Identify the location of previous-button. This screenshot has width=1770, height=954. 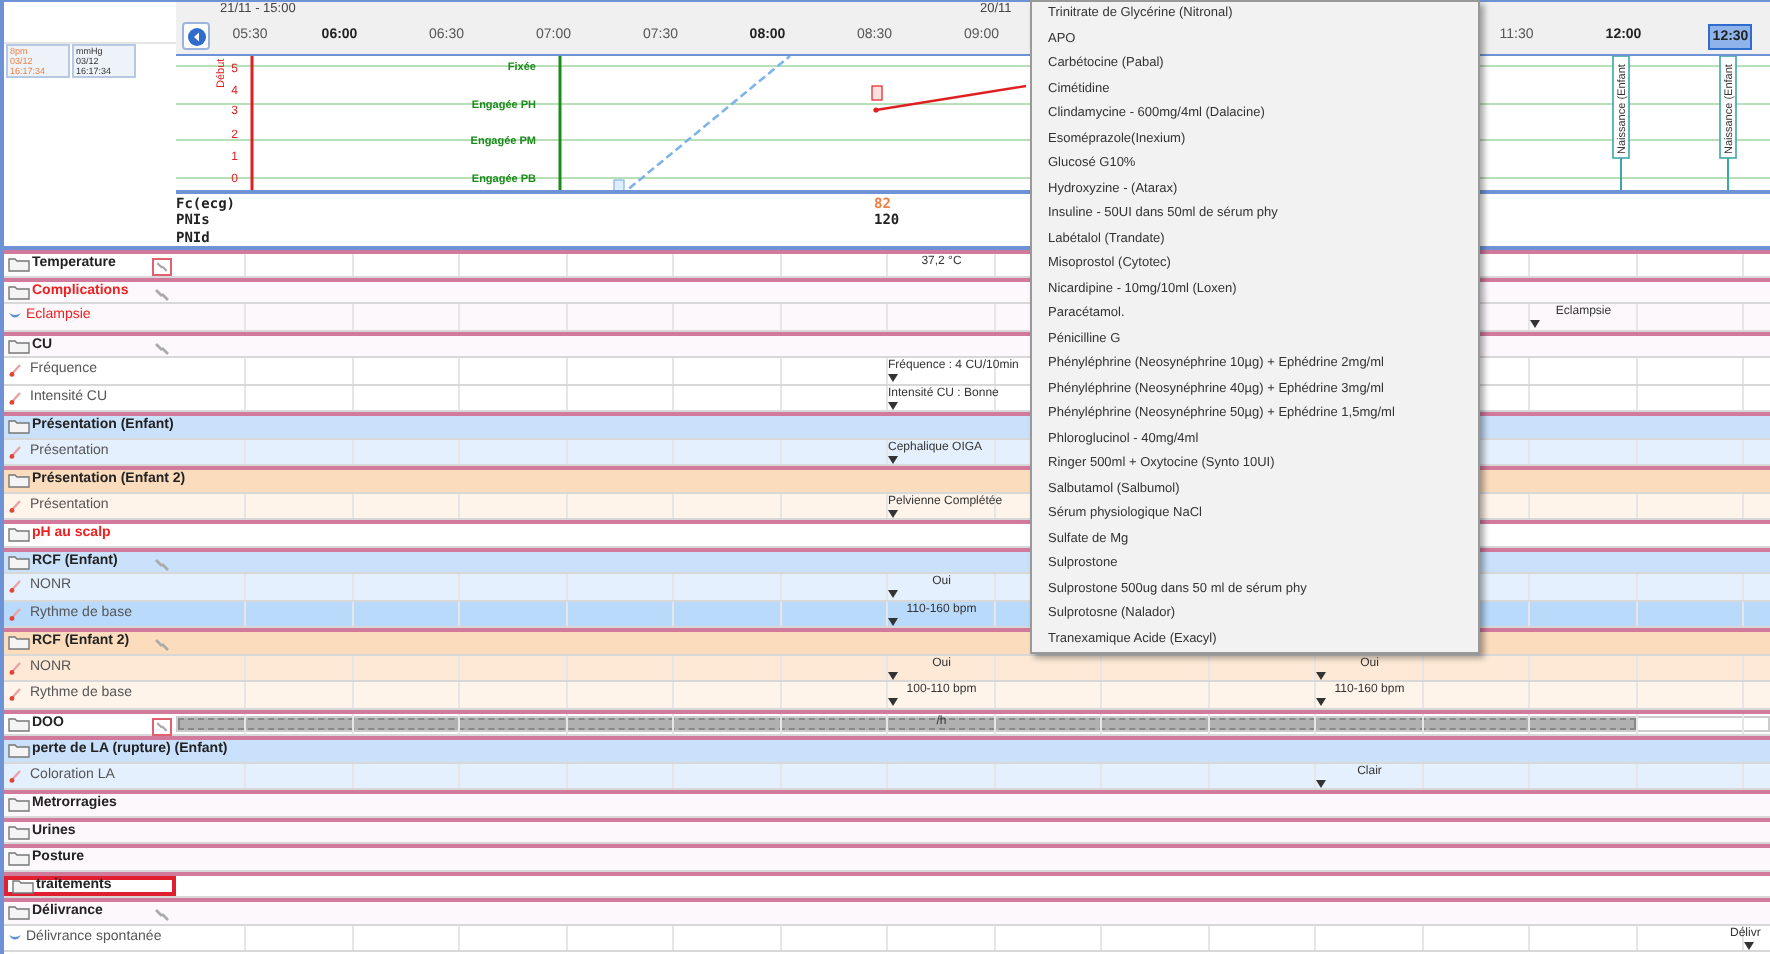
(196, 36).